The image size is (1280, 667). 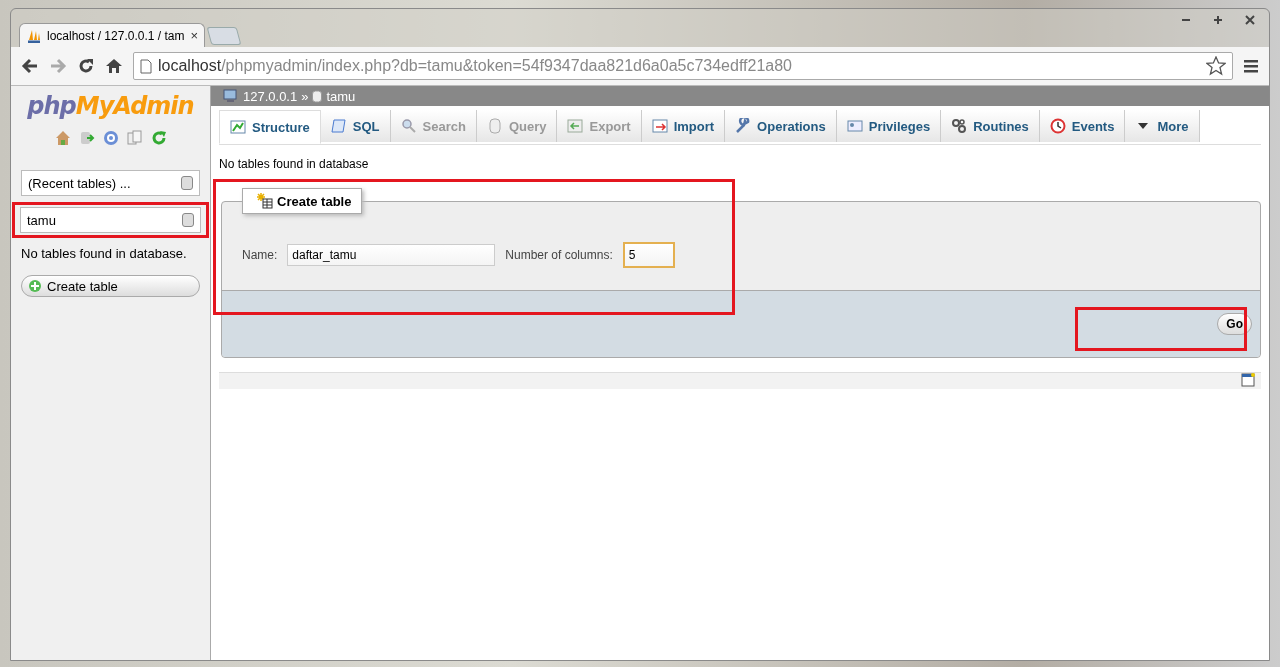 What do you see at coordinates (1082, 126) in the screenshot?
I see `menu-tab: Events` at bounding box center [1082, 126].